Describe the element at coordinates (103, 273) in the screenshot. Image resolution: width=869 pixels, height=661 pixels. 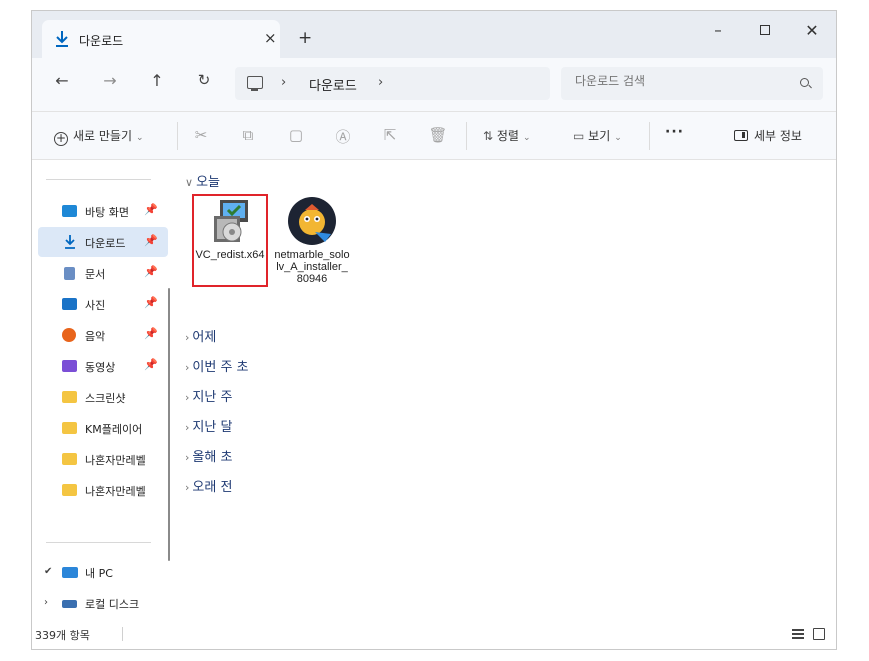
I see `sidebar-item-documents: 문서 📌` at that location.